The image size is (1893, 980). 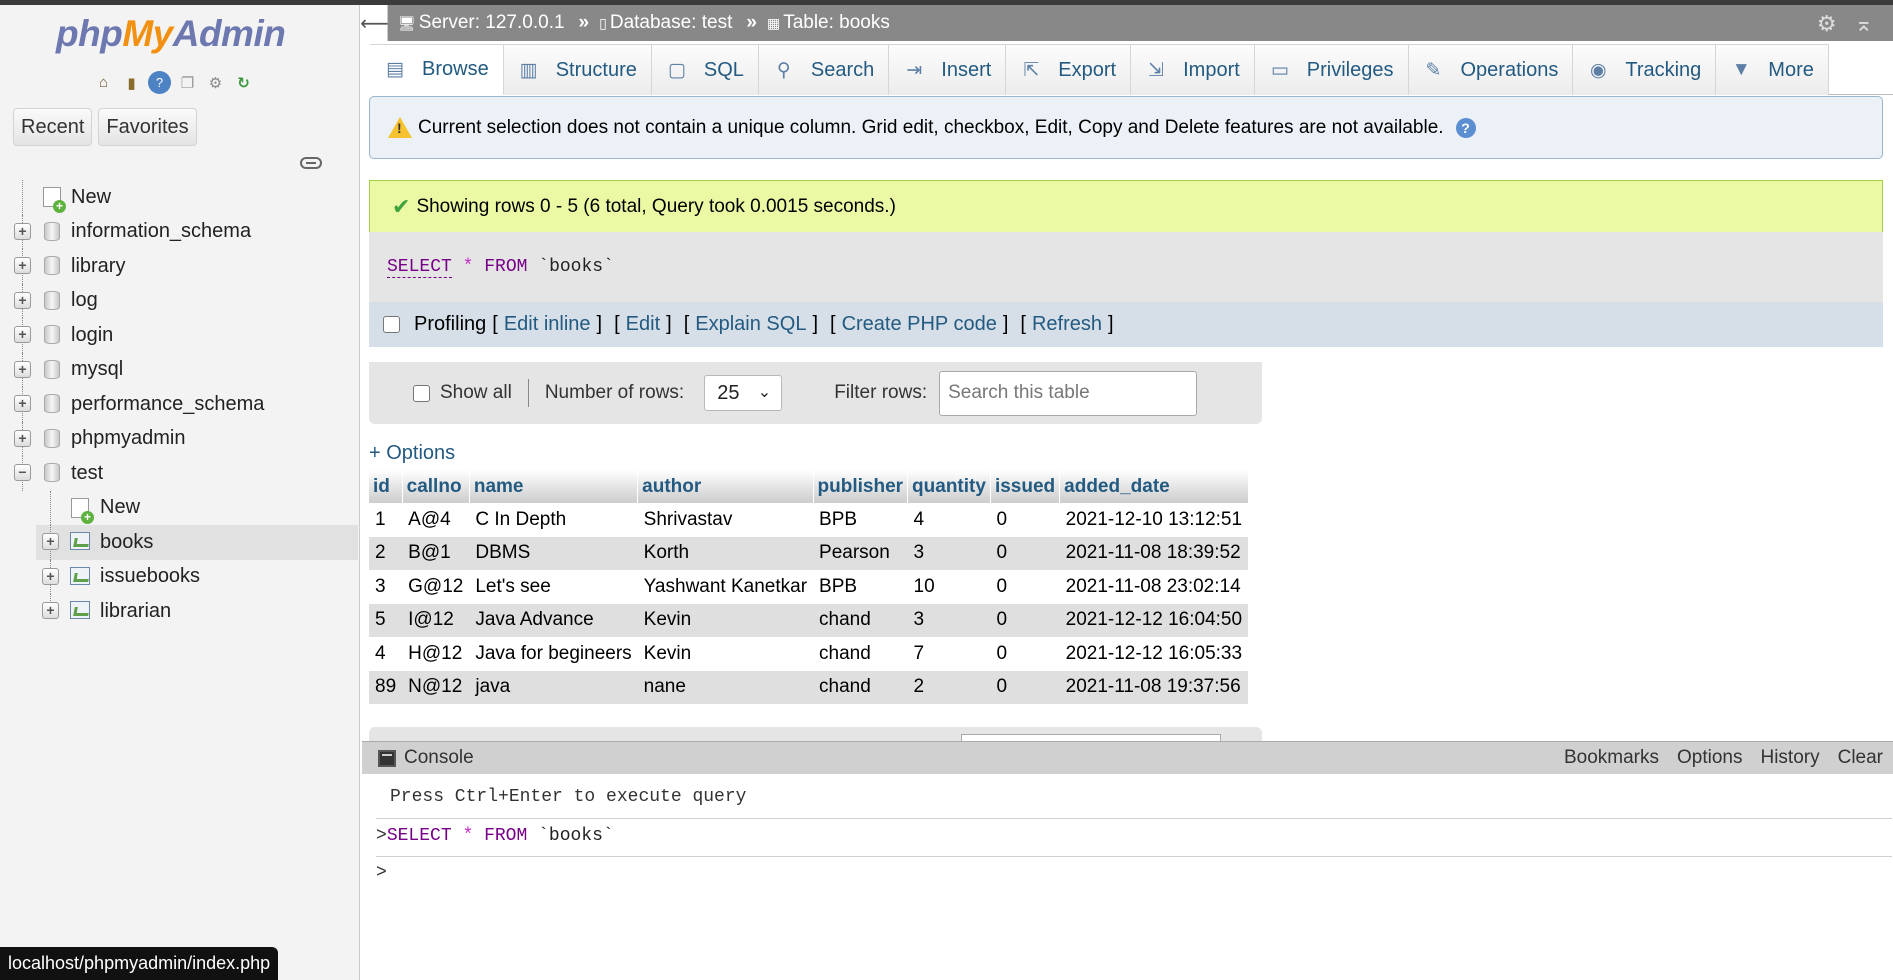 I want to click on recent-tab: Recent, so click(x=53, y=127).